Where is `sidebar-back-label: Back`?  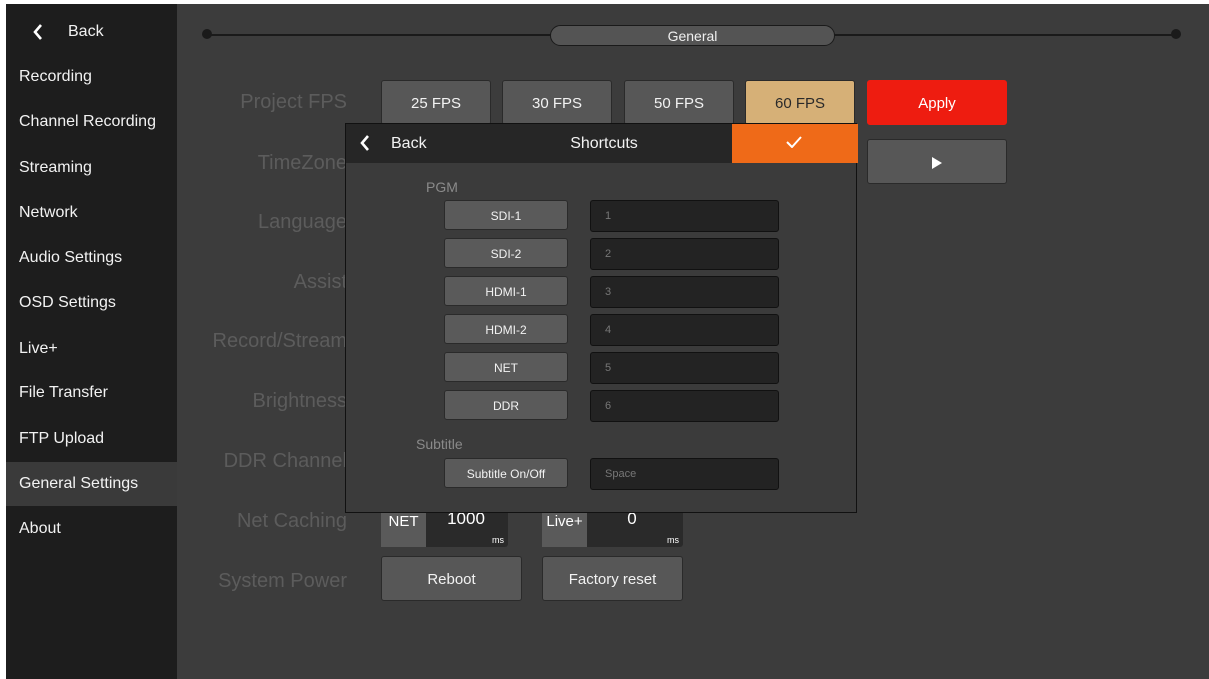 sidebar-back-label: Back is located at coordinates (86, 31).